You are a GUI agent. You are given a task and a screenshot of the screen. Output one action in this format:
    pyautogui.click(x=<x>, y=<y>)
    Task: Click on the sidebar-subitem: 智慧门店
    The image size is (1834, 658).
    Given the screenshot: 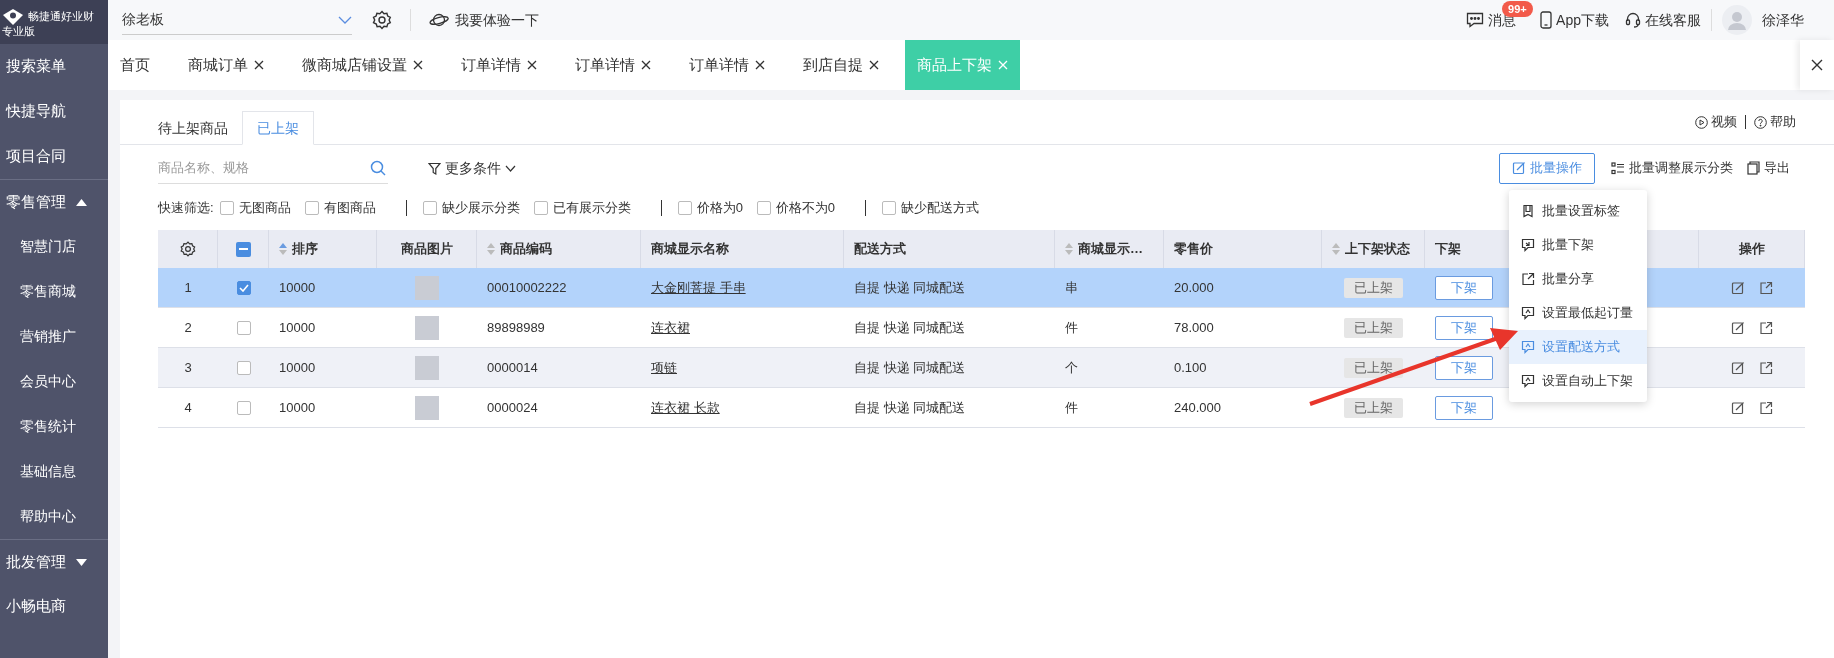 What is the action you would take?
    pyautogui.click(x=54, y=246)
    